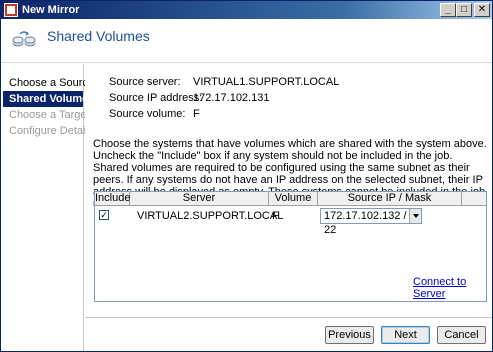 The width and height of the screenshot is (493, 352). I want to click on volume-cell: F, so click(275, 216).